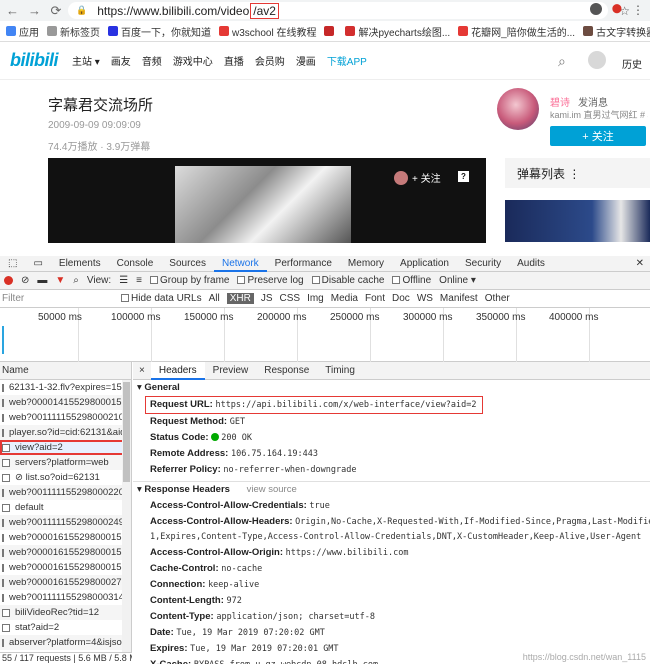 The height and width of the screenshot is (664, 650). What do you see at coordinates (457, 280) in the screenshot?
I see `throttling-select: Online ▾` at bounding box center [457, 280].